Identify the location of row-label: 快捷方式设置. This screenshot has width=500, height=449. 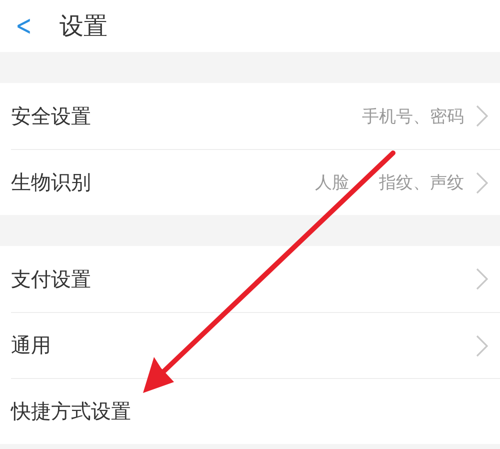
(71, 411).